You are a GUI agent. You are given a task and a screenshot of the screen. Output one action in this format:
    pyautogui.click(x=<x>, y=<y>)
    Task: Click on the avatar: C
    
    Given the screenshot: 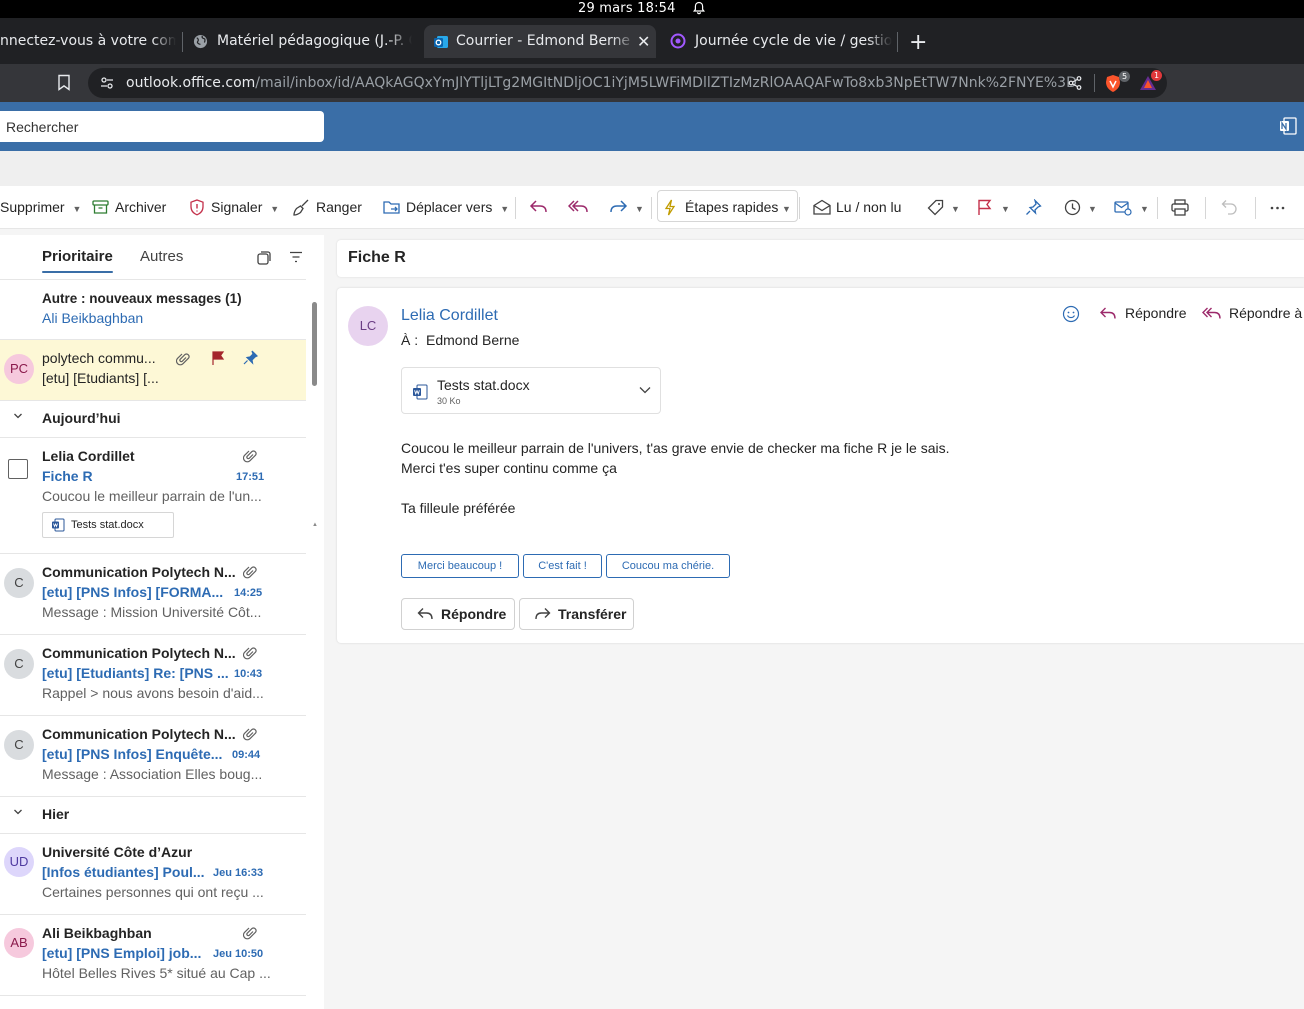 What is the action you would take?
    pyautogui.click(x=19, y=583)
    